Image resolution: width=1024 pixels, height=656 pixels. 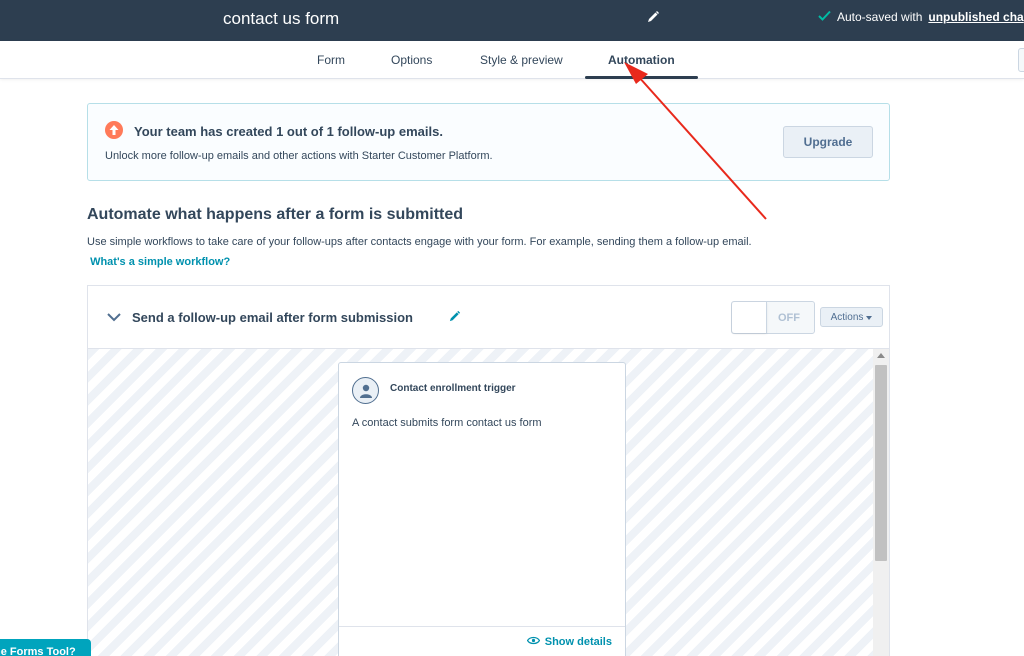 I want to click on edit-workflow-pencil-icon, so click(x=454, y=319).